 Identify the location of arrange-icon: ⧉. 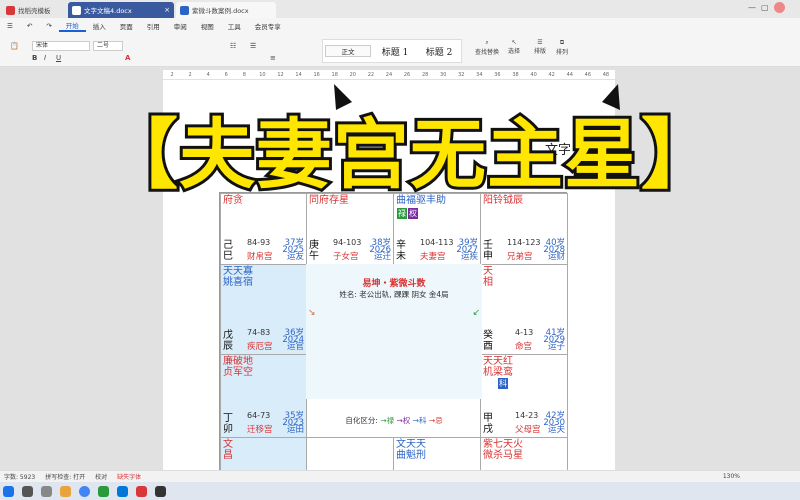
(562, 42).